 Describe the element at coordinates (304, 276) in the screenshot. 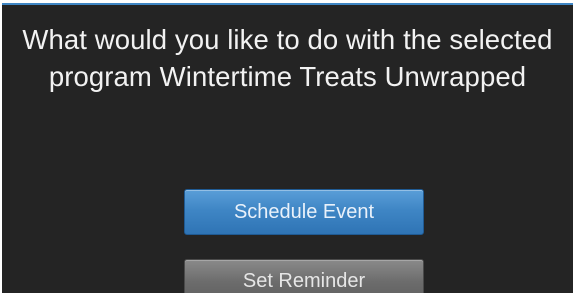

I see `set-reminder-button: Set Reminder` at that location.